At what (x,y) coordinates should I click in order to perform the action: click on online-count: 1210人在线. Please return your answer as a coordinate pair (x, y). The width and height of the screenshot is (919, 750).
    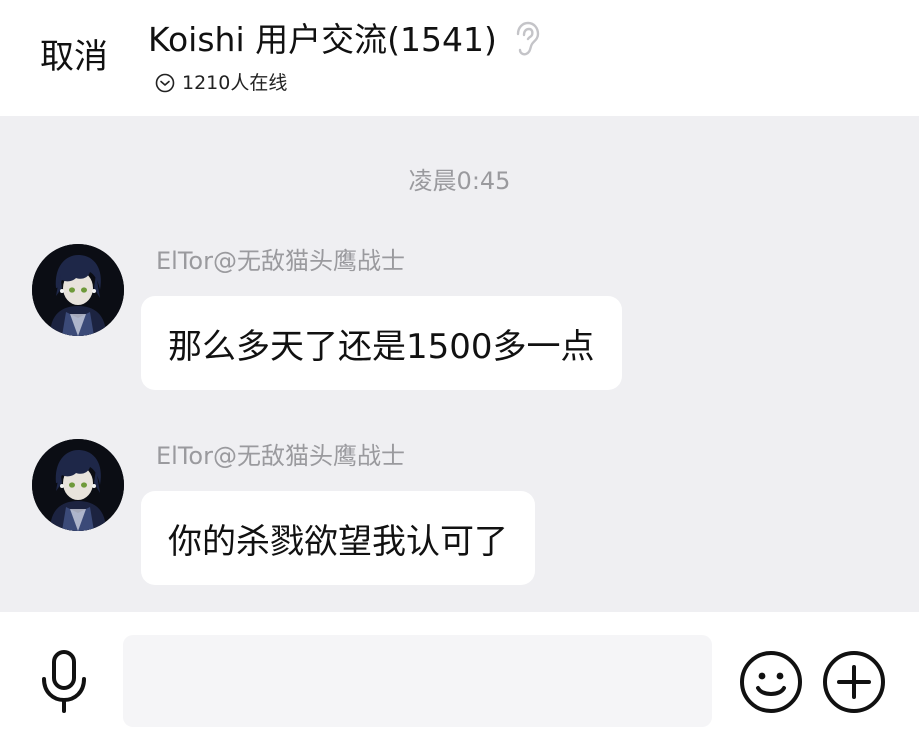
    Looking at the image, I should click on (235, 83).